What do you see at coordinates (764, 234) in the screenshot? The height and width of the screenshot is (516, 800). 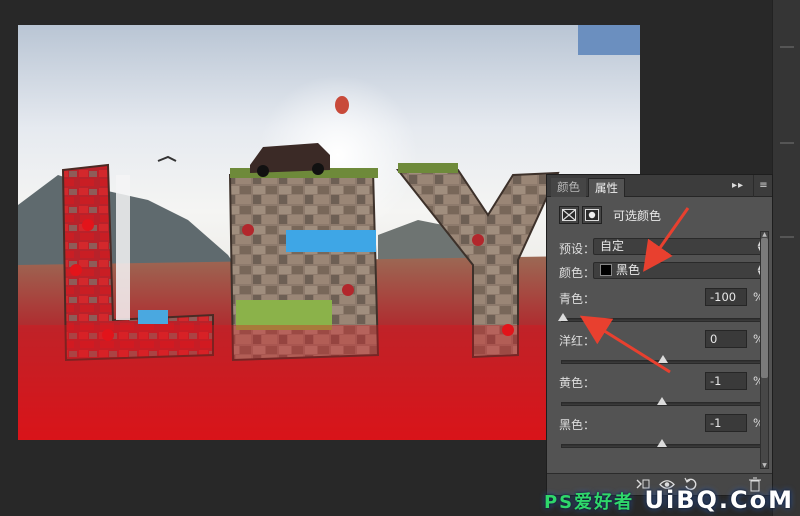 I see `scroll-up-icon: ▲` at bounding box center [764, 234].